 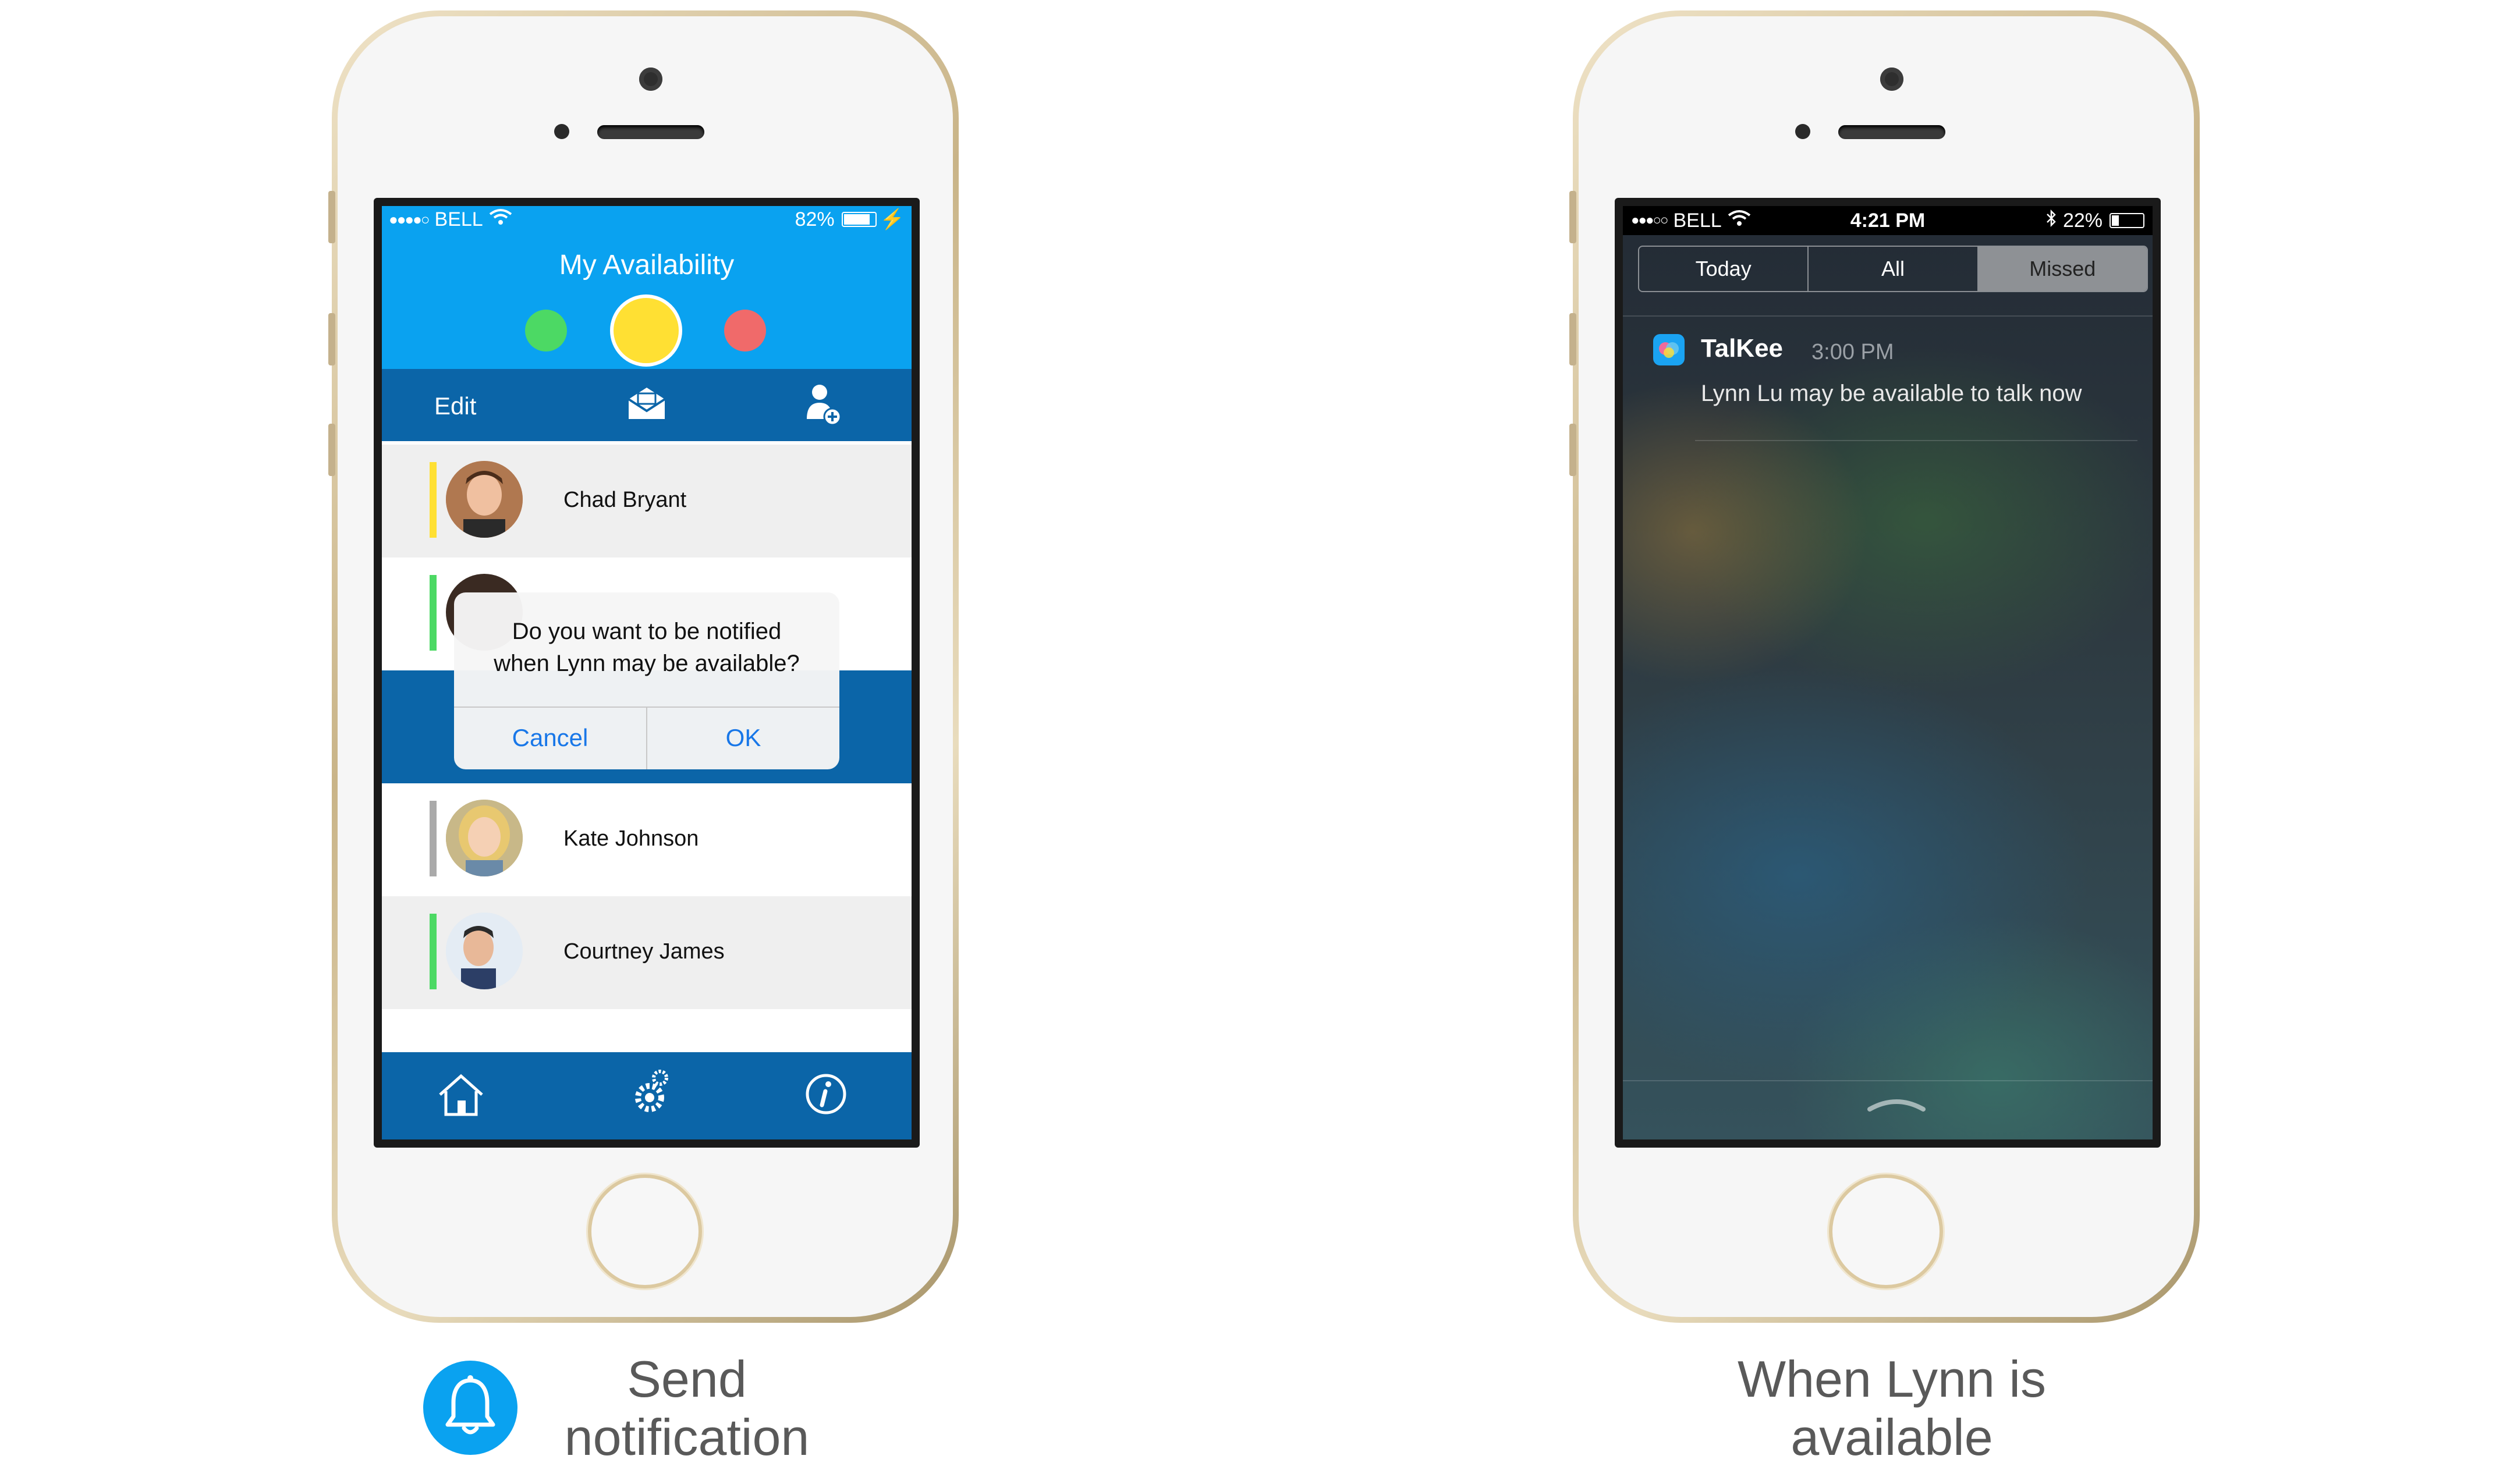 I want to click on list-item: Kate Johnson, so click(x=647, y=839).